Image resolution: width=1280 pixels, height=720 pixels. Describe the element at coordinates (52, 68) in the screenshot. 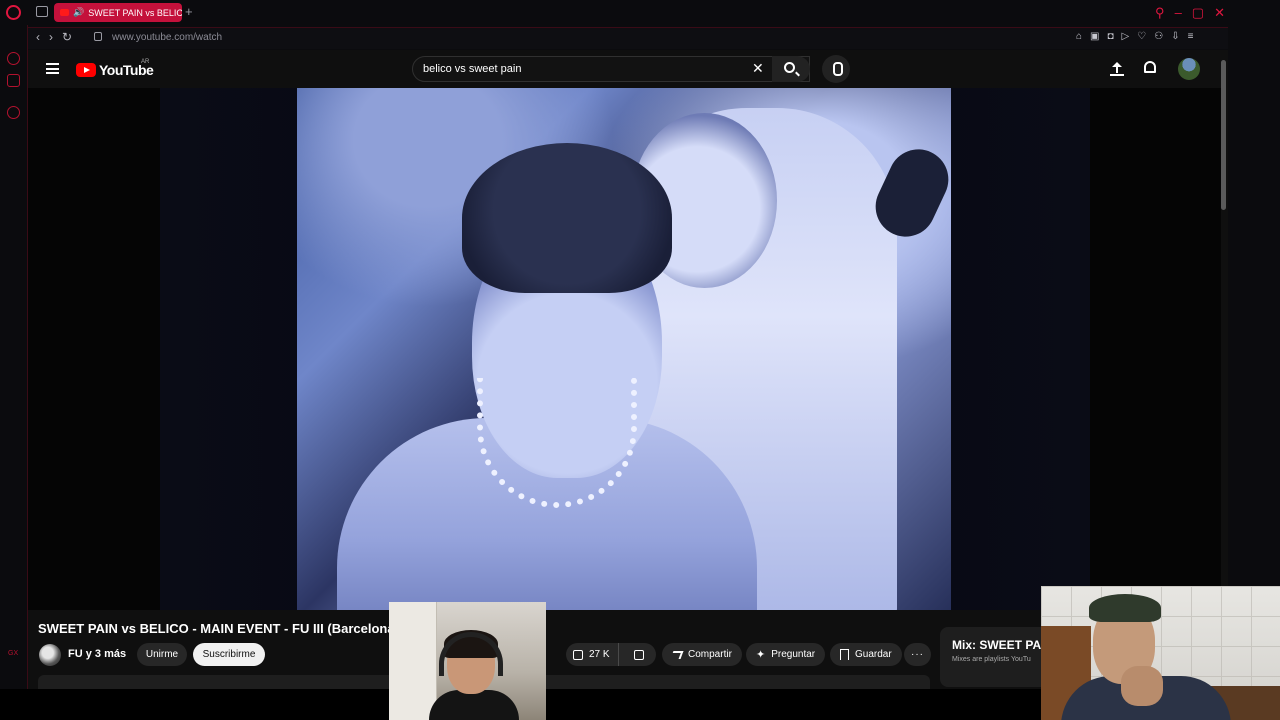

I see `hamburger-menu-icon` at that location.